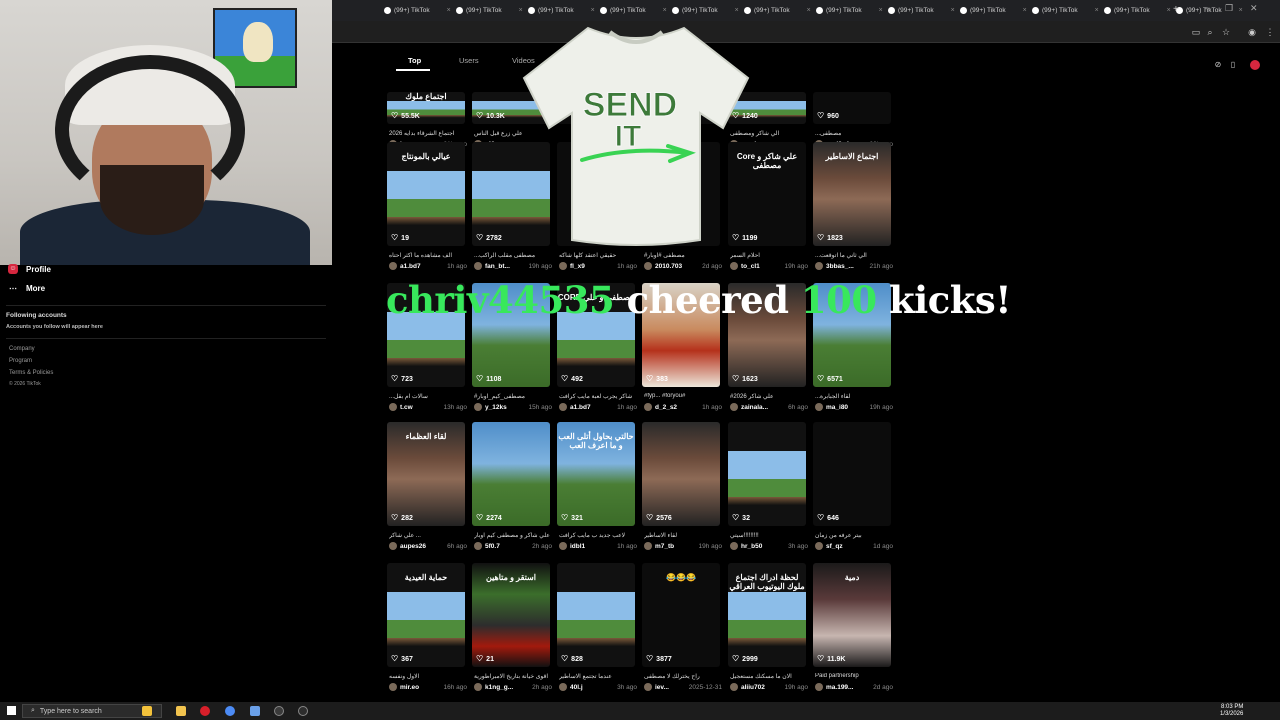 This screenshot has width=1280, height=720. What do you see at coordinates (513, 687) in the screenshot?
I see `video-author: k1ng_g... 2h ago` at bounding box center [513, 687].